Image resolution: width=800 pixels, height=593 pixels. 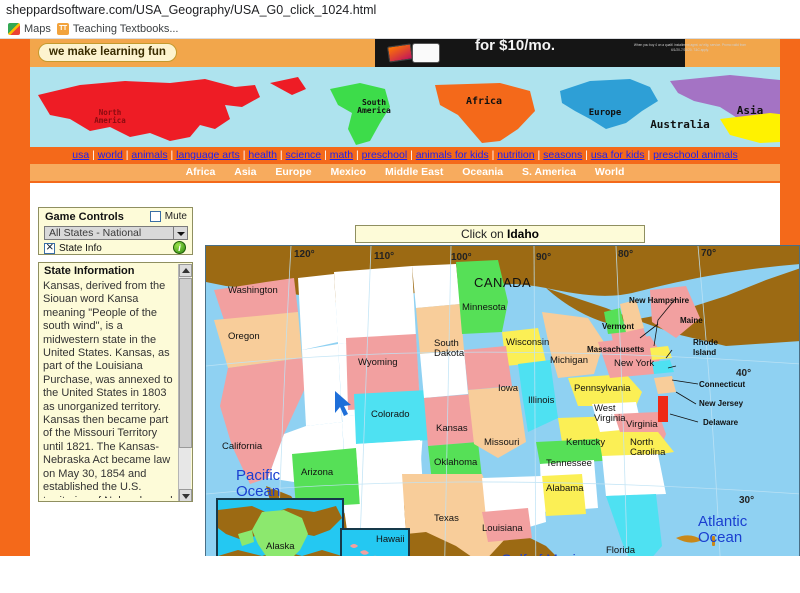 I want to click on subnav-link-mexico: Mexico, so click(x=348, y=172).